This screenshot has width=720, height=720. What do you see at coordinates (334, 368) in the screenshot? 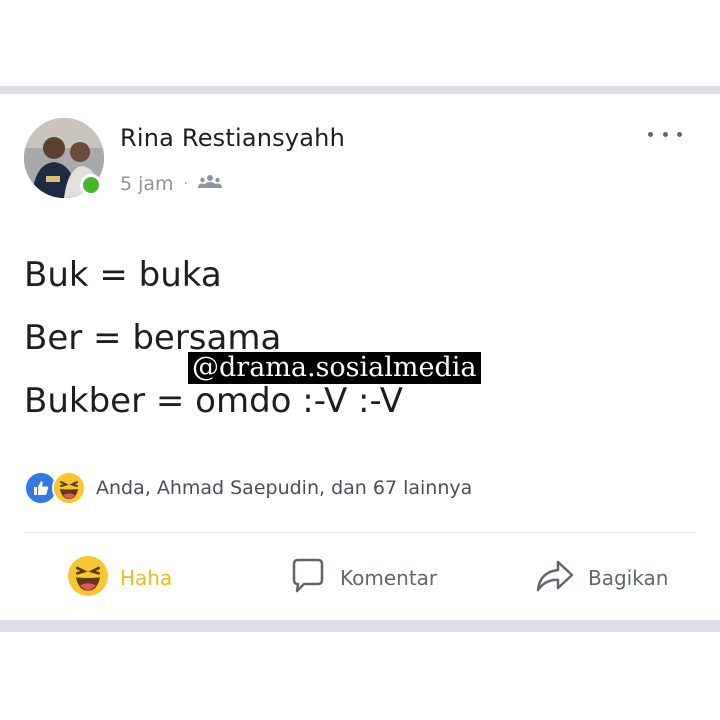
I see `watermark: @drama.sosialmedia` at bounding box center [334, 368].